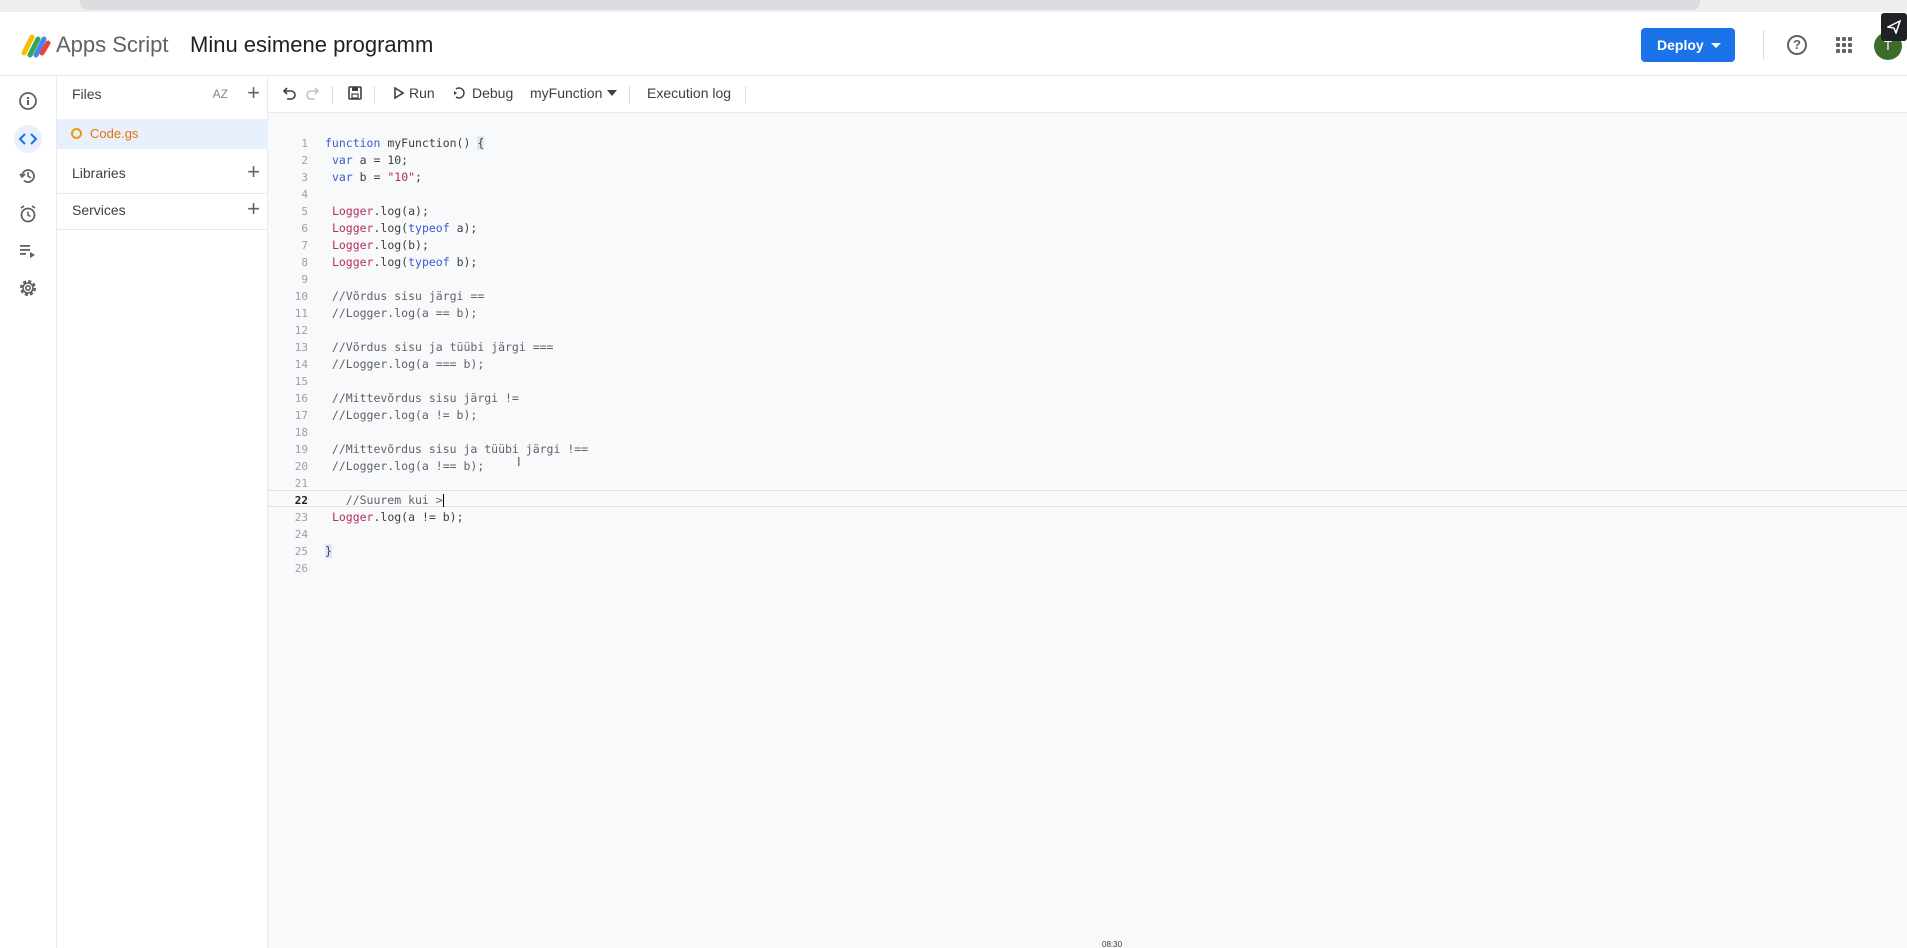 This screenshot has width=1907, height=948. What do you see at coordinates (566, 93) in the screenshot?
I see `function-selector-value: myFunction` at bounding box center [566, 93].